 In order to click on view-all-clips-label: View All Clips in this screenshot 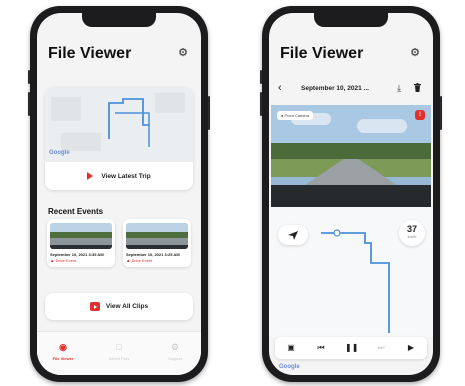, I will do `click(127, 306)`.